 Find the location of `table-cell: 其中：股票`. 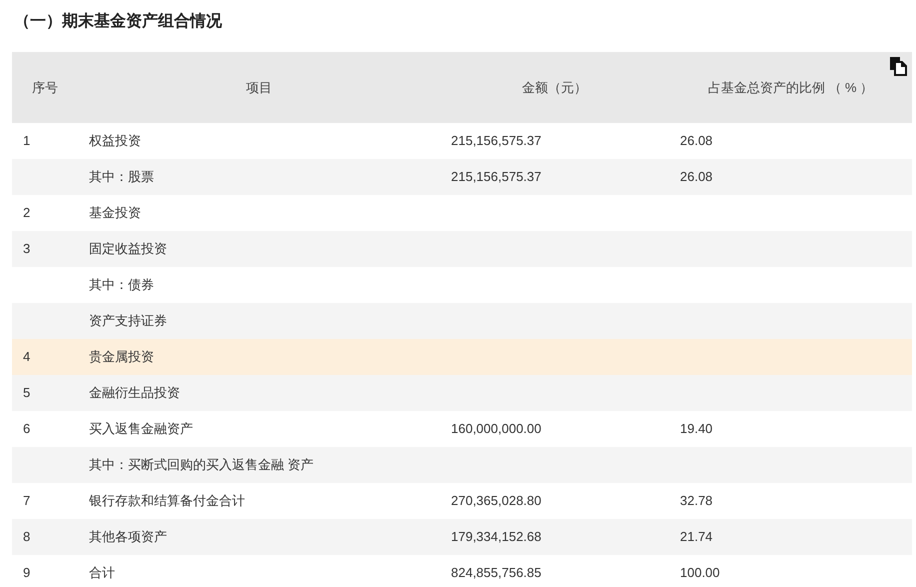

table-cell: 其中：股票 is located at coordinates (121, 176).